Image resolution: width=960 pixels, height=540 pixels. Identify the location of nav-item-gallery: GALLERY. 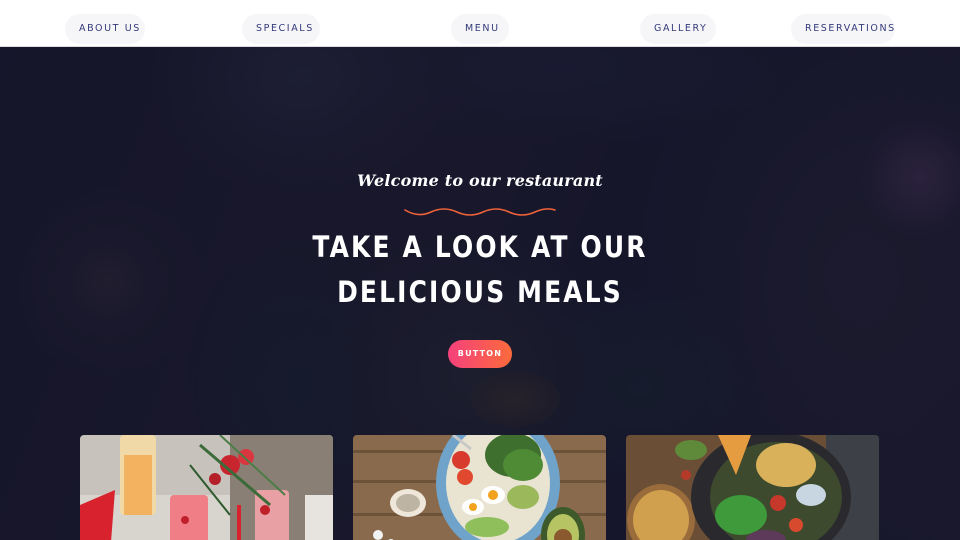
(678, 29).